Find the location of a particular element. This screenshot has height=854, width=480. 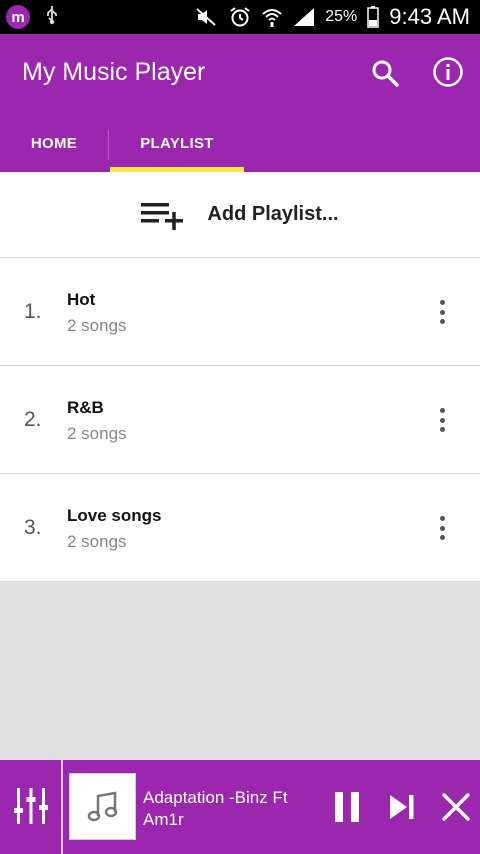

clock: 9:43 AM is located at coordinates (429, 16).